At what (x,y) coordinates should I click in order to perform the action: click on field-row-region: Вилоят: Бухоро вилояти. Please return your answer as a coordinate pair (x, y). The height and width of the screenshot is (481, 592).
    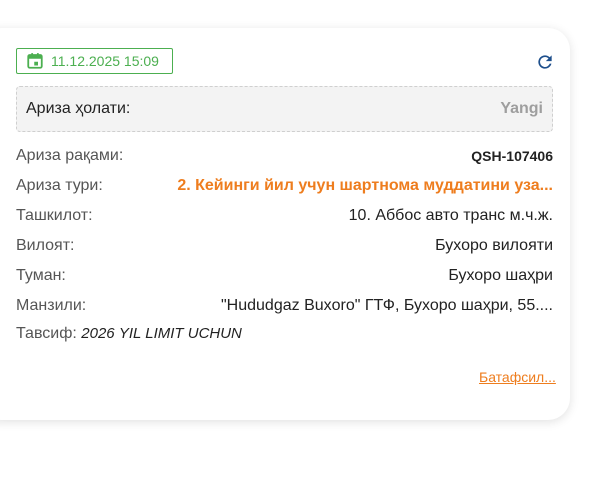
    Looking at the image, I should click on (284, 246).